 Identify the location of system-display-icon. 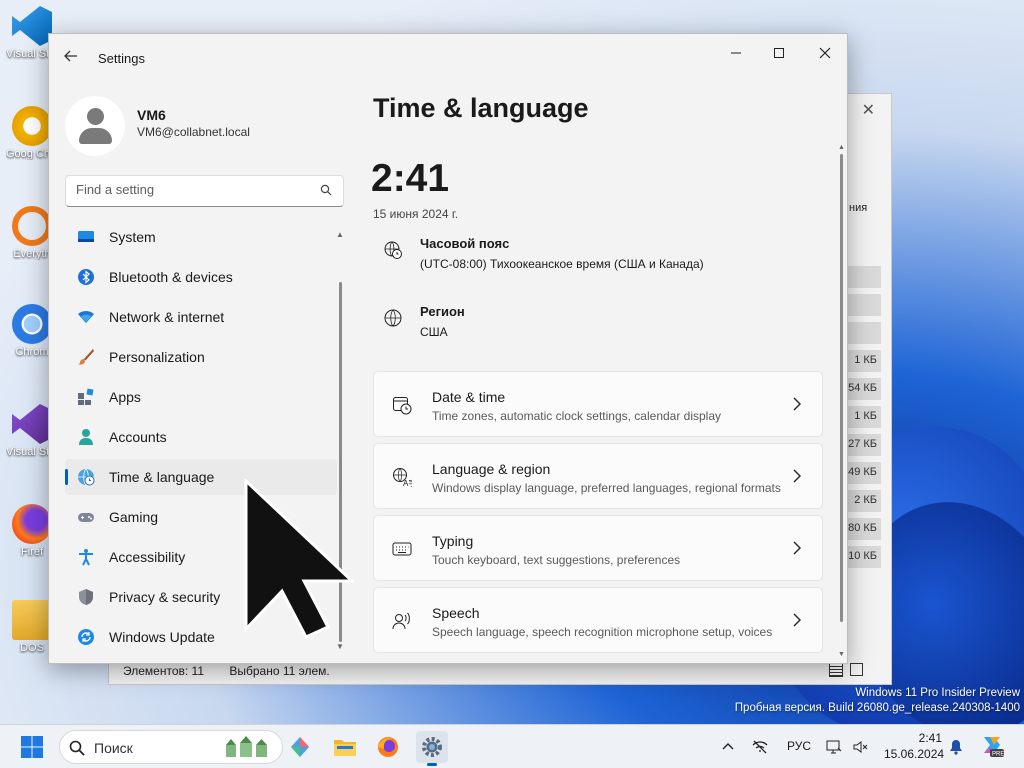
(86, 236).